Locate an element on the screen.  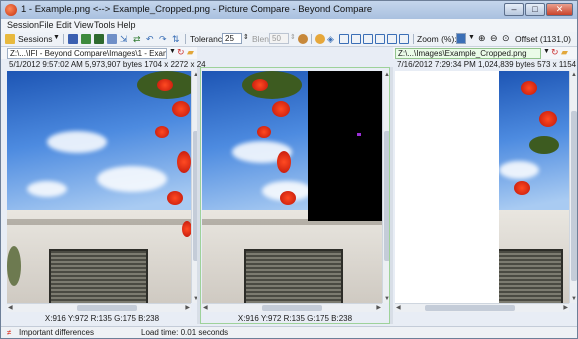
blend-spinner-icon: ⇕ is located at coordinates (293, 37).